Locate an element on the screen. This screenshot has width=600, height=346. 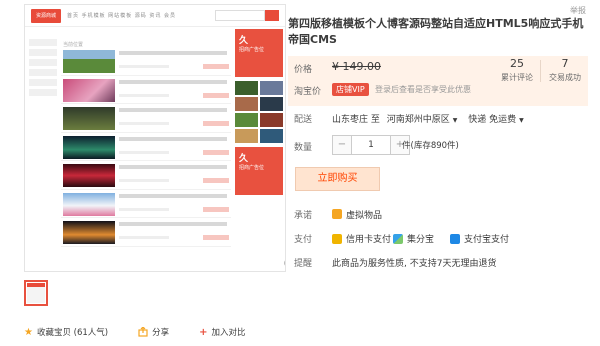
reviews-count: 25 is located at coordinates (517, 63).